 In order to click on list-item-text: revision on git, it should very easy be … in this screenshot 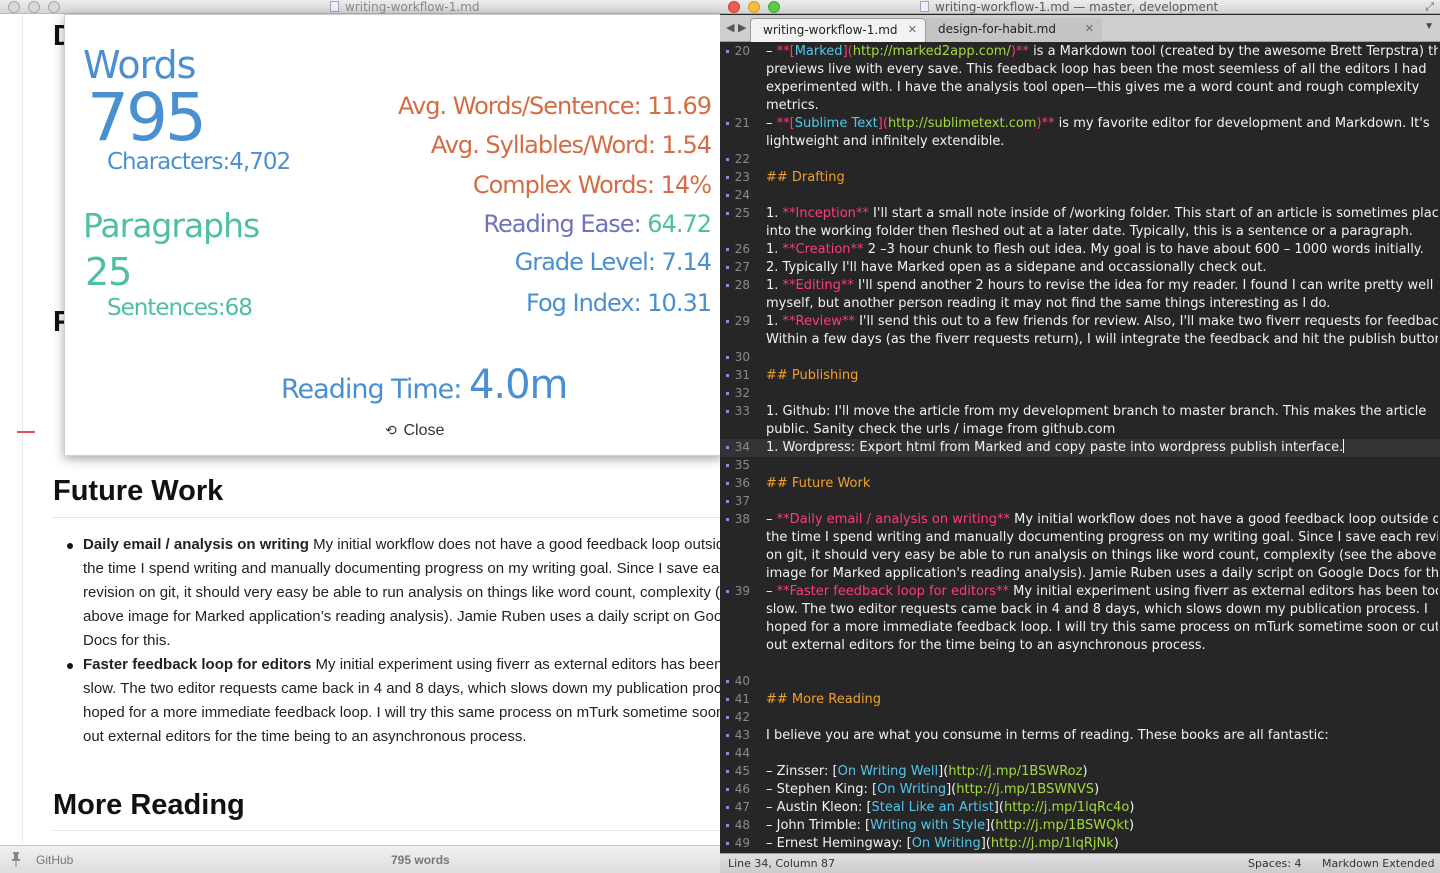, I will do `click(401, 592)`.